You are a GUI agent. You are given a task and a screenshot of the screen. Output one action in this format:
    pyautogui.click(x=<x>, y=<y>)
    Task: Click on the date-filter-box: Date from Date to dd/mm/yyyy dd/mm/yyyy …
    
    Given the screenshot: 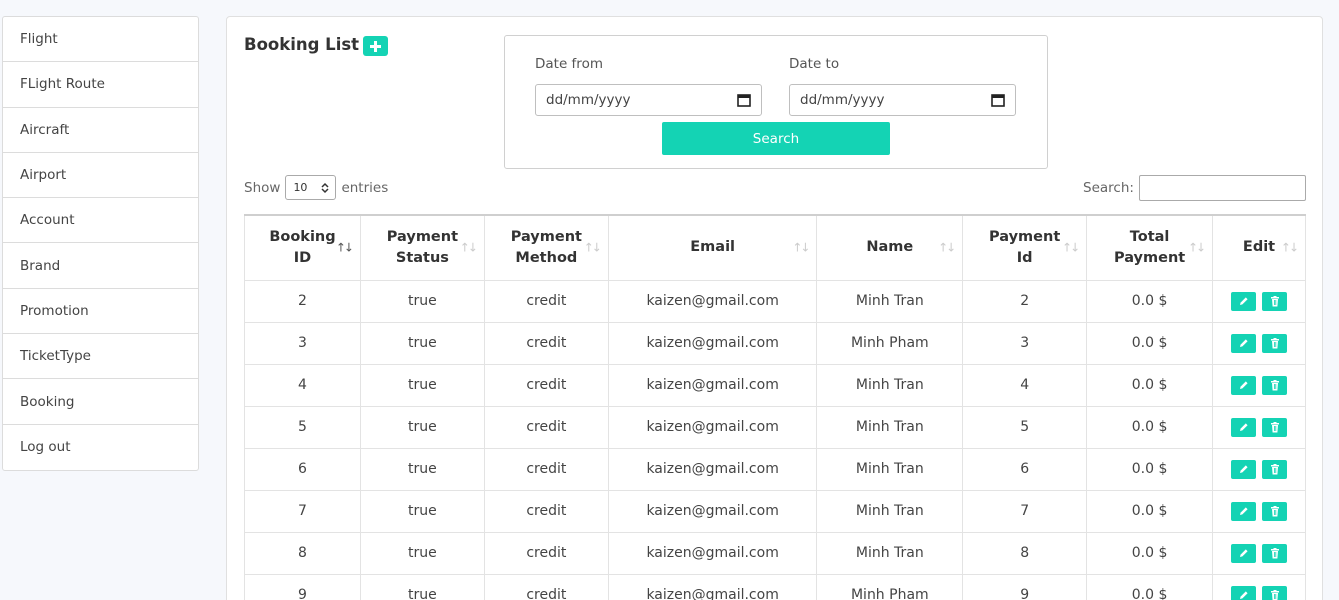 What is the action you would take?
    pyautogui.click(x=776, y=102)
    